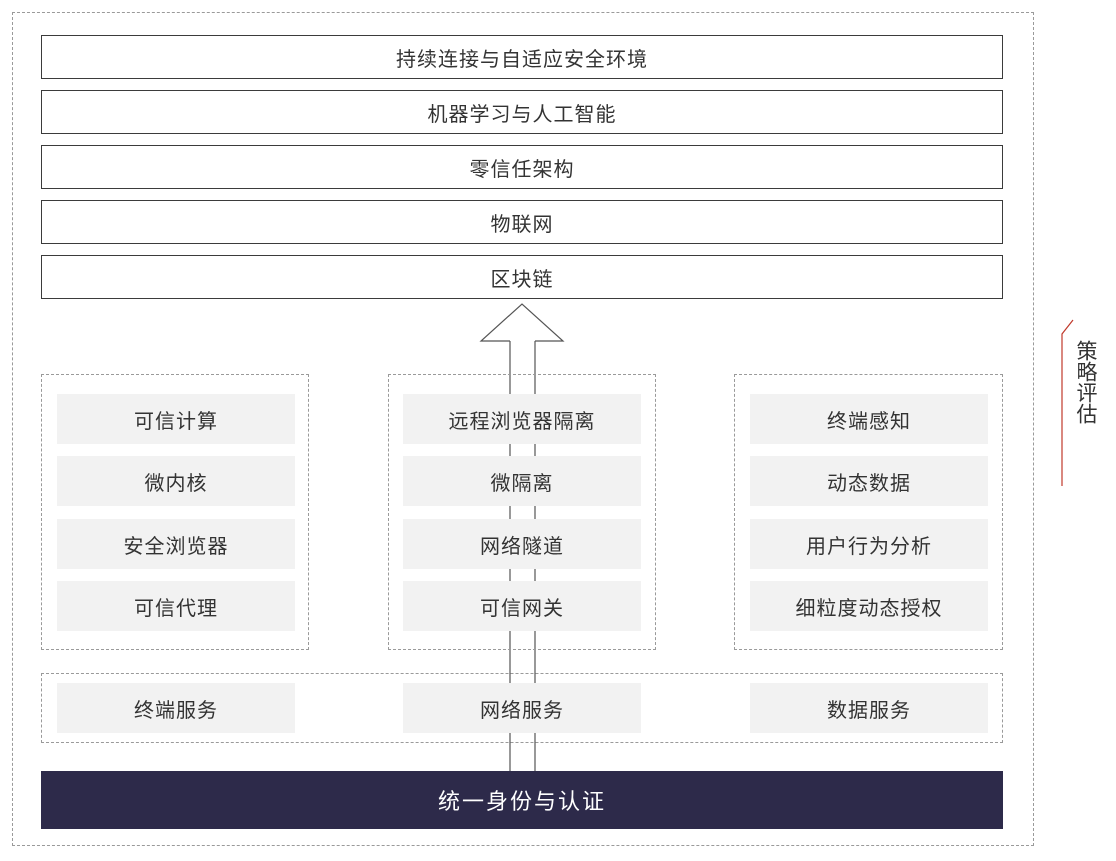  I want to click on cell-network-service: 网络服务, so click(522, 708).